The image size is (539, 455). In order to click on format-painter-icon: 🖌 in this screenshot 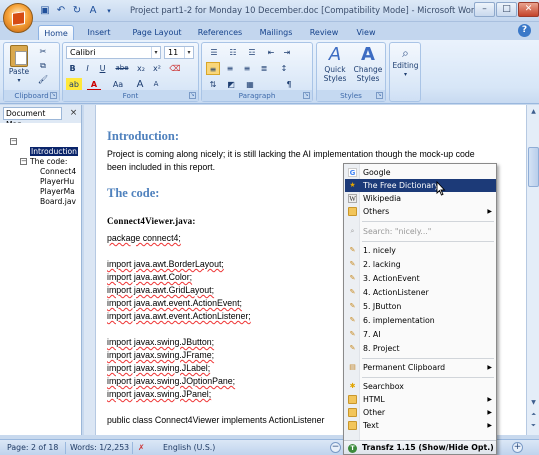, I will do `click(43, 79)`.